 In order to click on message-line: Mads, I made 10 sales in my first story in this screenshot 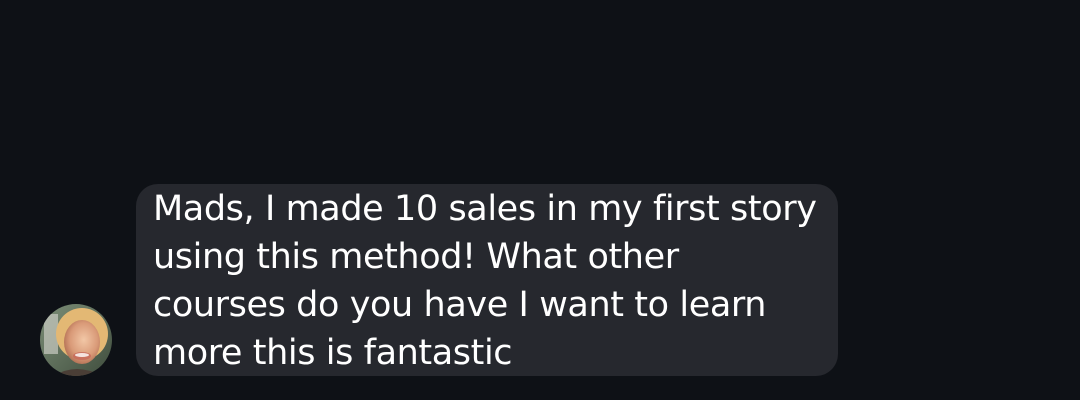, I will do `click(485, 209)`.